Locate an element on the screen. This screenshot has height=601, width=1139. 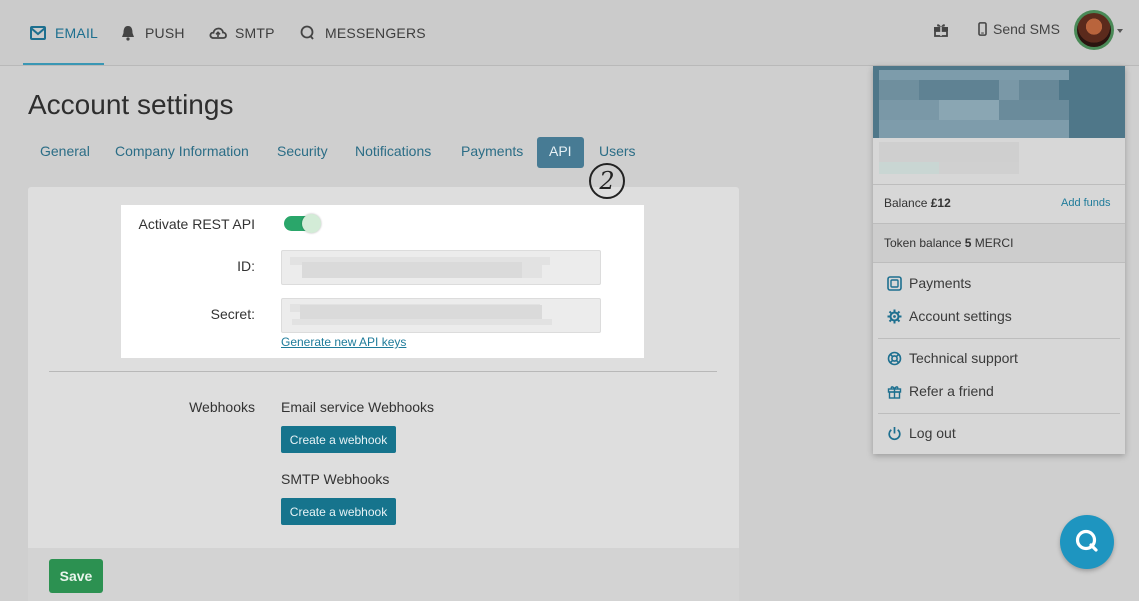
send-sms-button: Send SMS is located at coordinates (1019, 29).